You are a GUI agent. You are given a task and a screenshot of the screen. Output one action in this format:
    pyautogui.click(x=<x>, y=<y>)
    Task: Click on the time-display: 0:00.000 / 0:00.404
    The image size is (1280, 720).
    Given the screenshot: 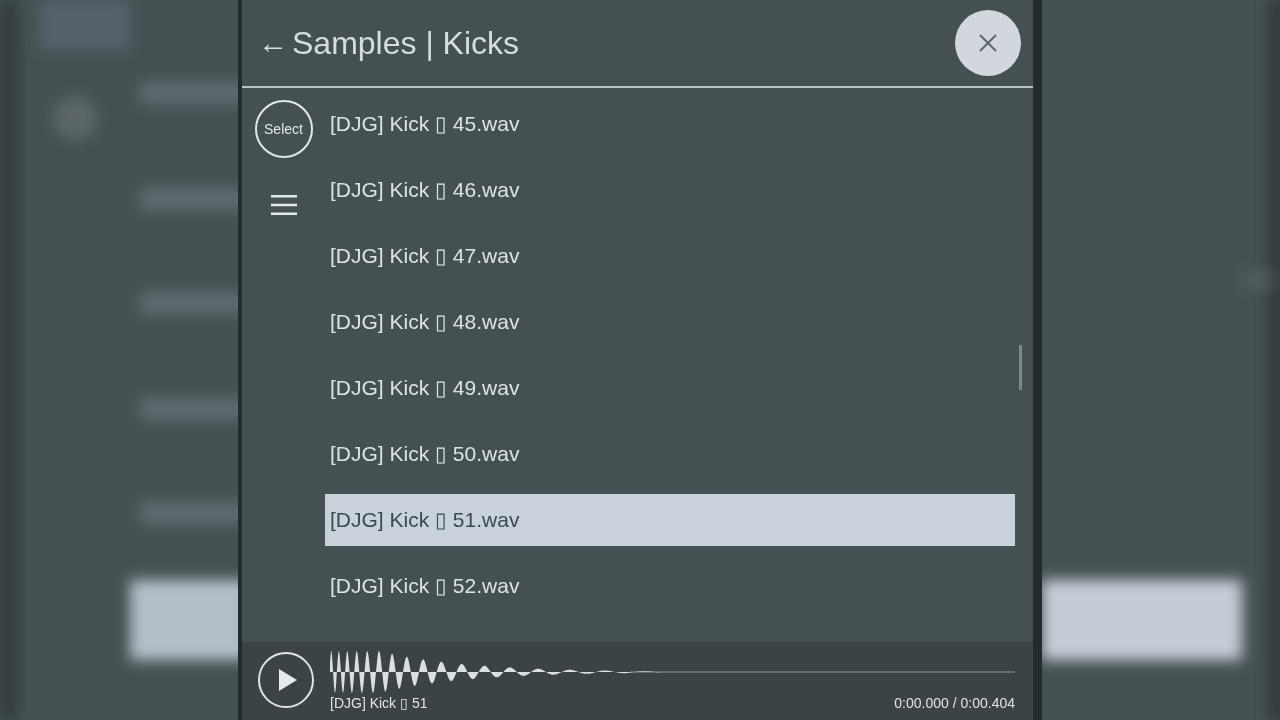 What is the action you would take?
    pyautogui.click(x=954, y=703)
    